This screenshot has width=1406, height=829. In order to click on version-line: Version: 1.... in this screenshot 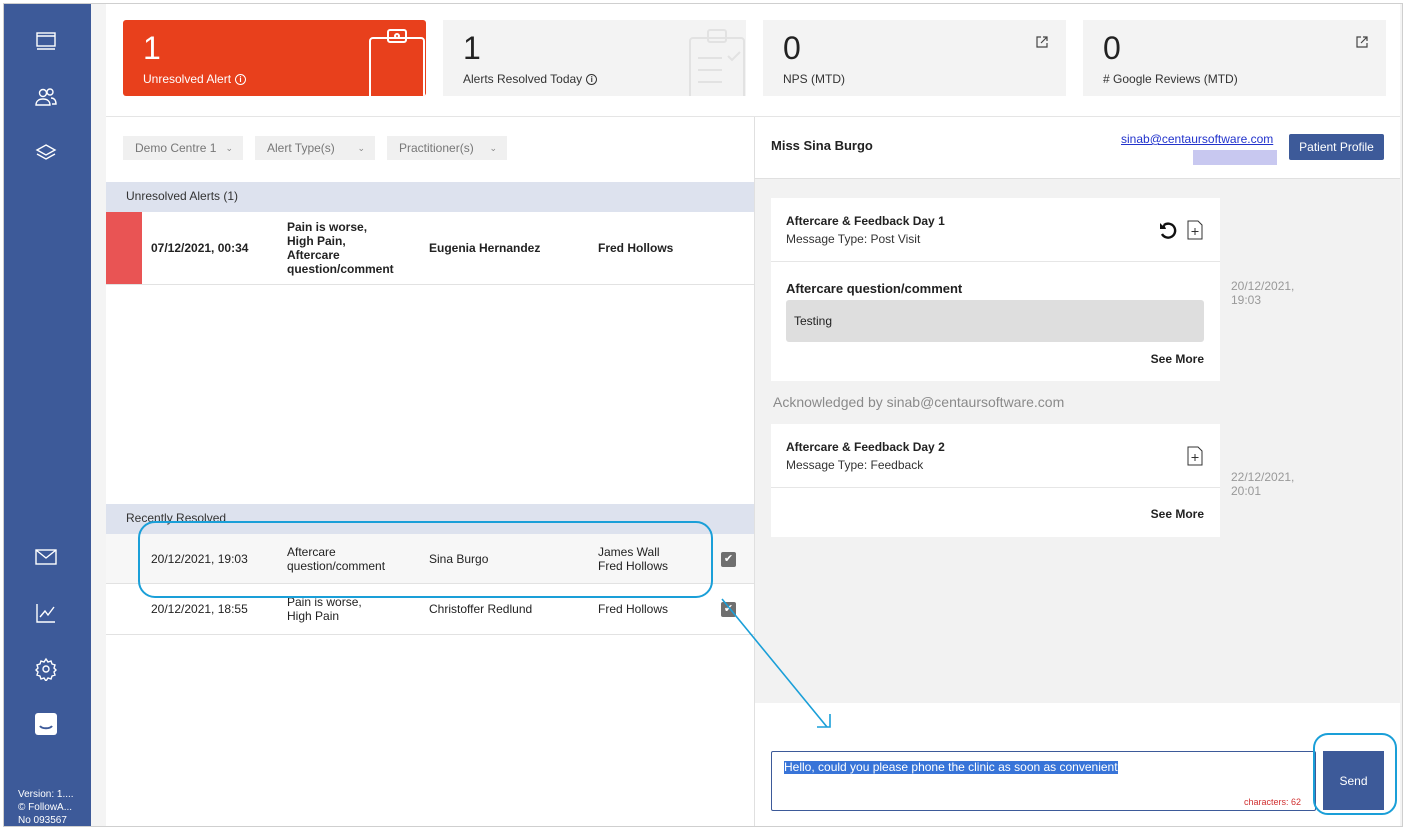, I will do `click(46, 794)`.